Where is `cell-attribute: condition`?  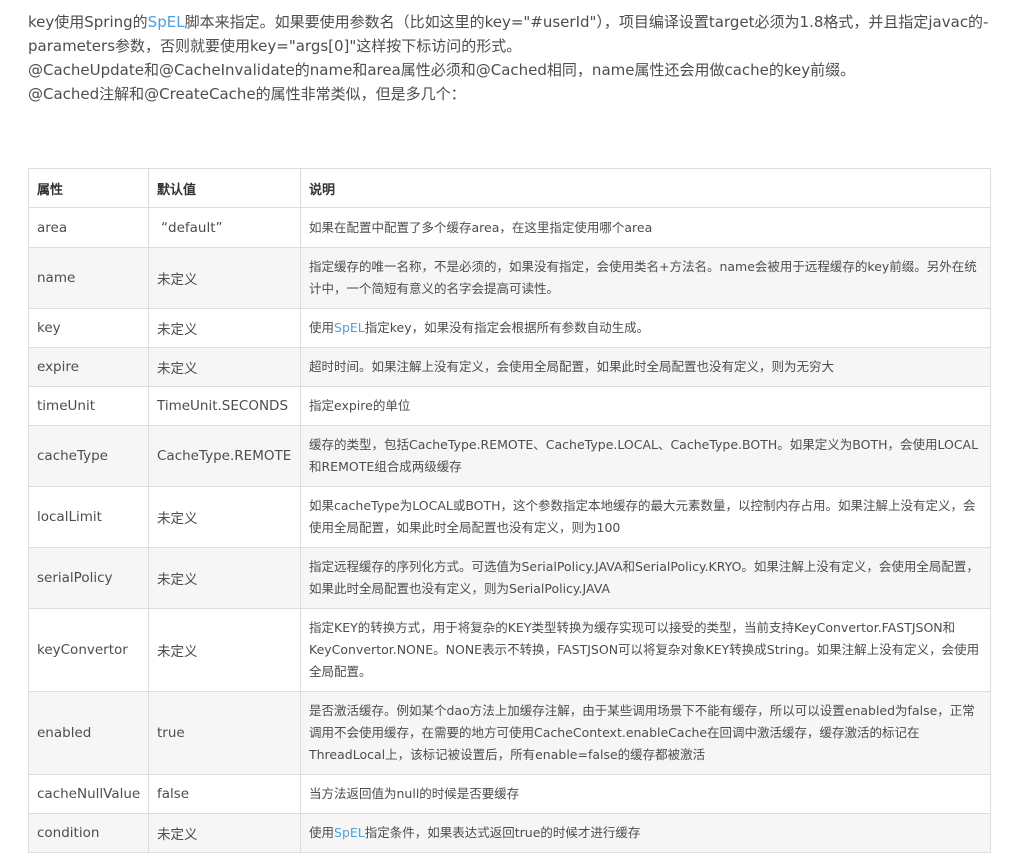 cell-attribute: condition is located at coordinates (88, 833).